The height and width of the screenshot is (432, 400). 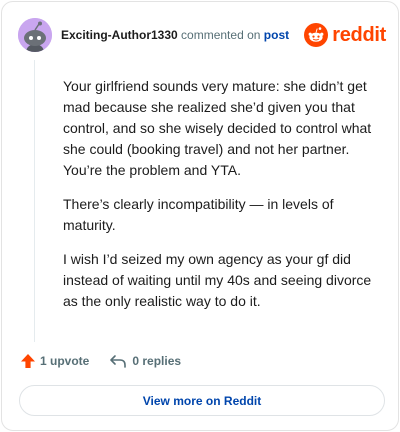 I want to click on upvote-button: 1 upvote, so click(x=54, y=361).